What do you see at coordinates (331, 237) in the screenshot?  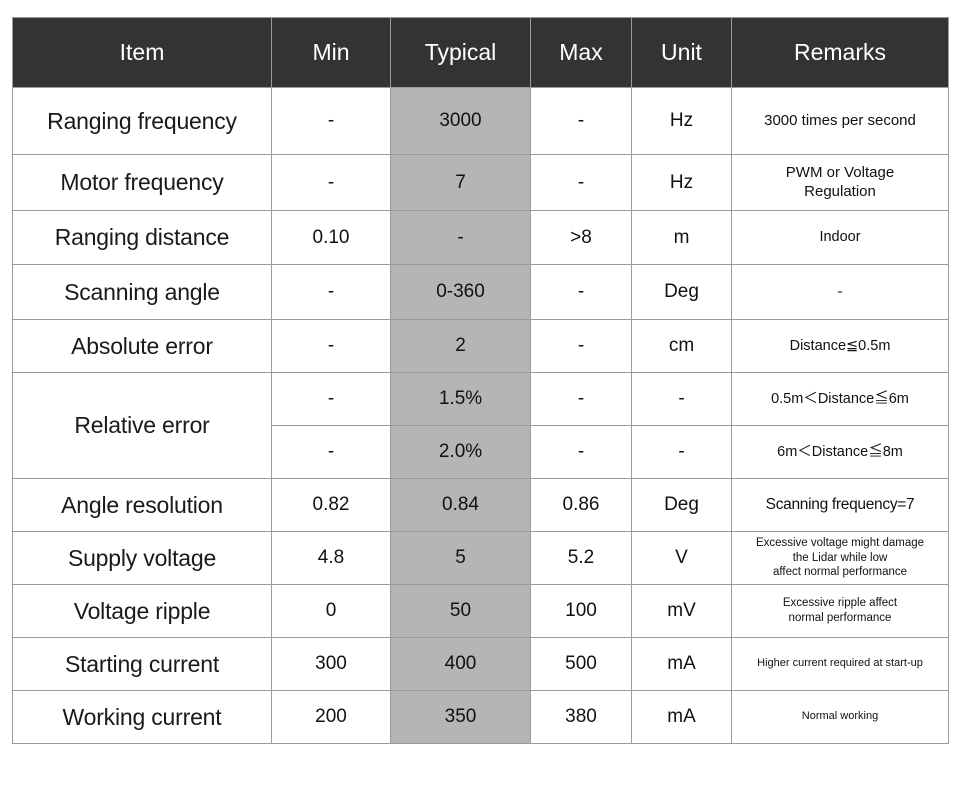 I see `cell-min: 0.10` at bounding box center [331, 237].